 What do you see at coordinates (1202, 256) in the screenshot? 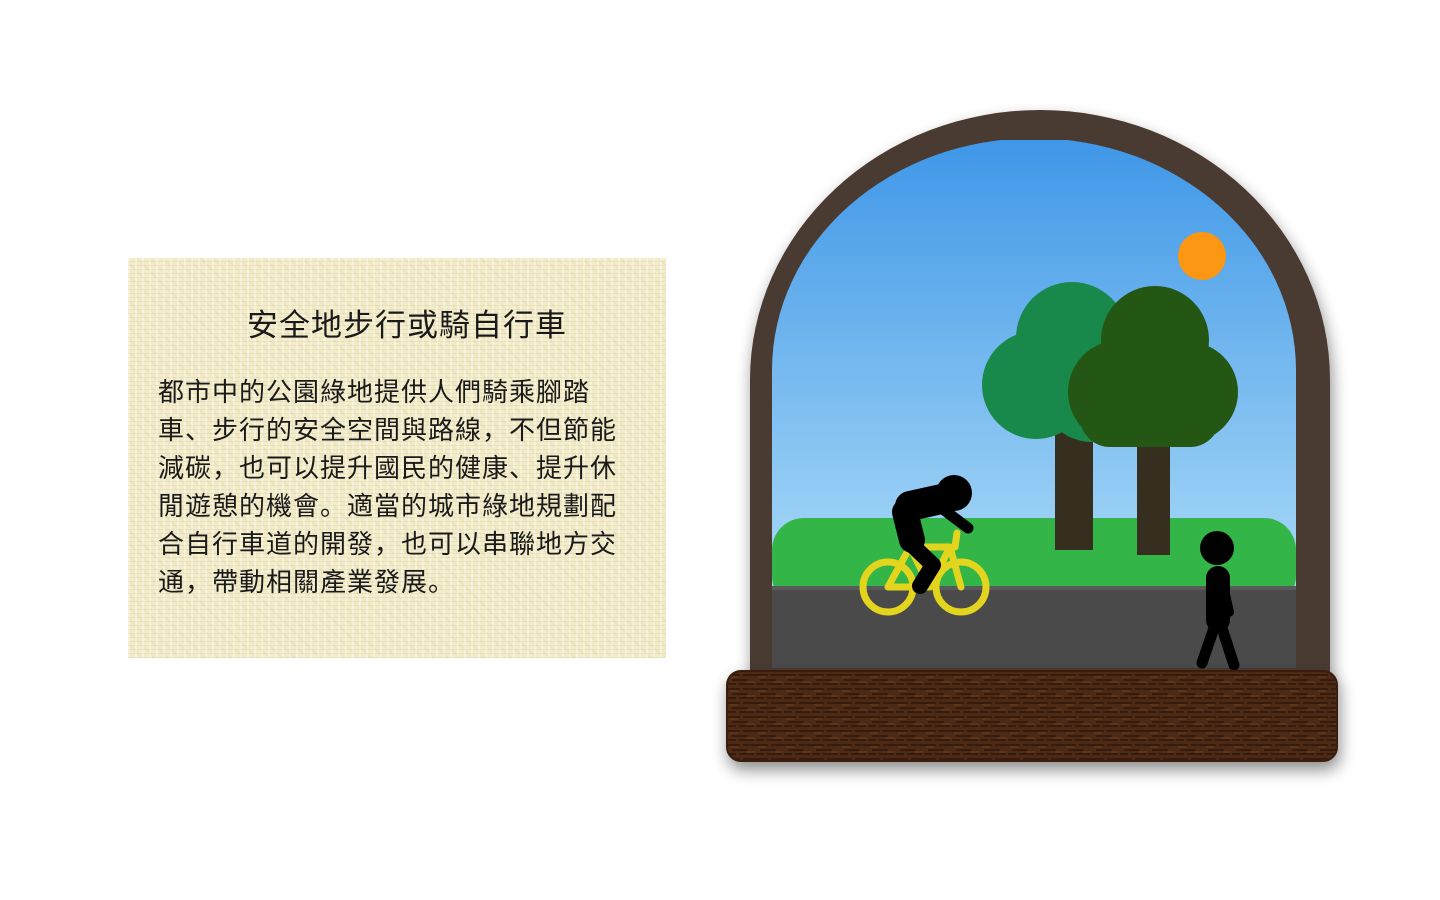
I see `sun-icon` at bounding box center [1202, 256].